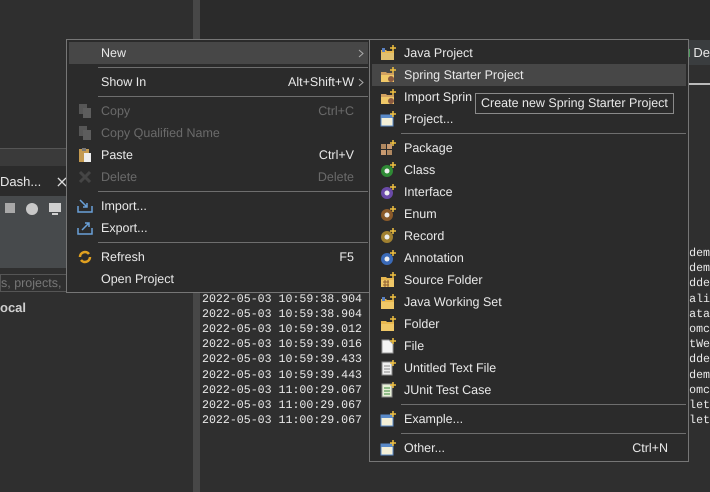 The image size is (710, 492). What do you see at coordinates (699, 314) in the screenshot?
I see `log-text: ata` at bounding box center [699, 314].